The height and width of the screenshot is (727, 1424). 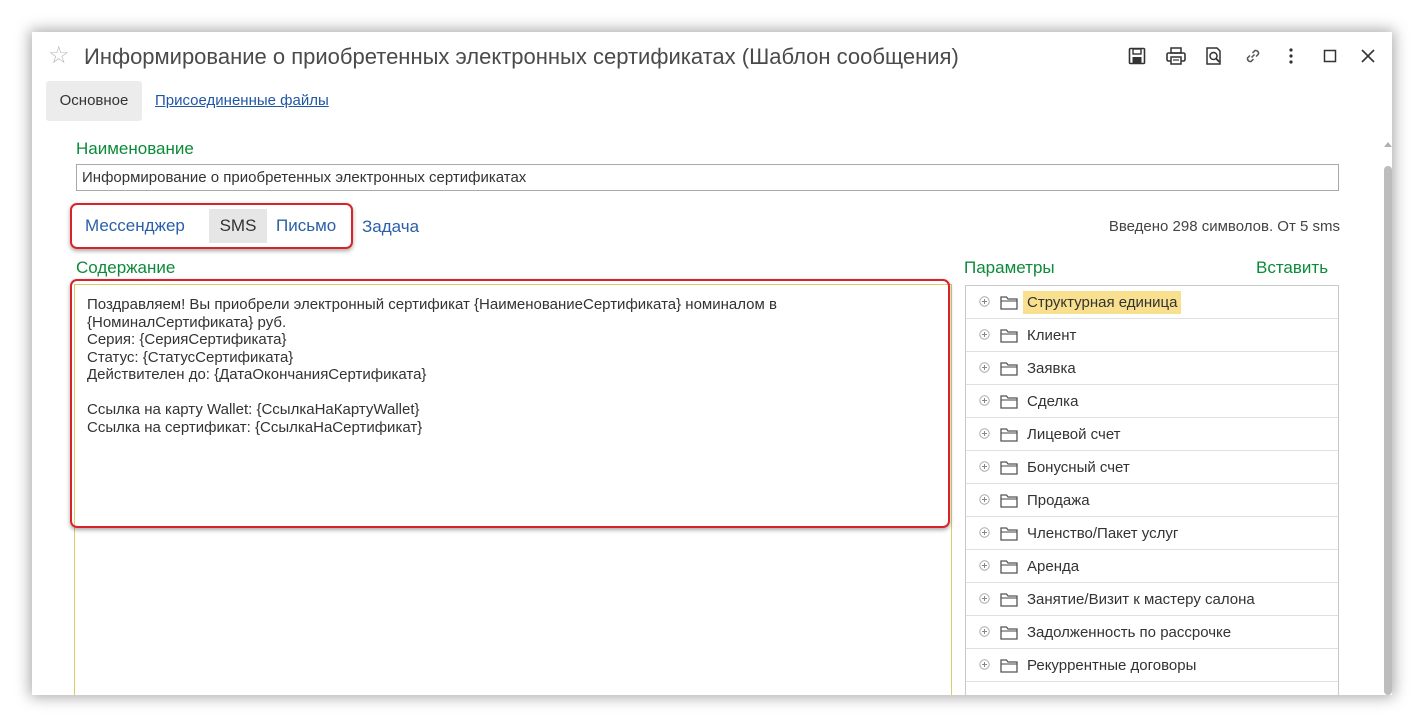 I want to click on parameter-row: Заявка, so click(x=1152, y=368).